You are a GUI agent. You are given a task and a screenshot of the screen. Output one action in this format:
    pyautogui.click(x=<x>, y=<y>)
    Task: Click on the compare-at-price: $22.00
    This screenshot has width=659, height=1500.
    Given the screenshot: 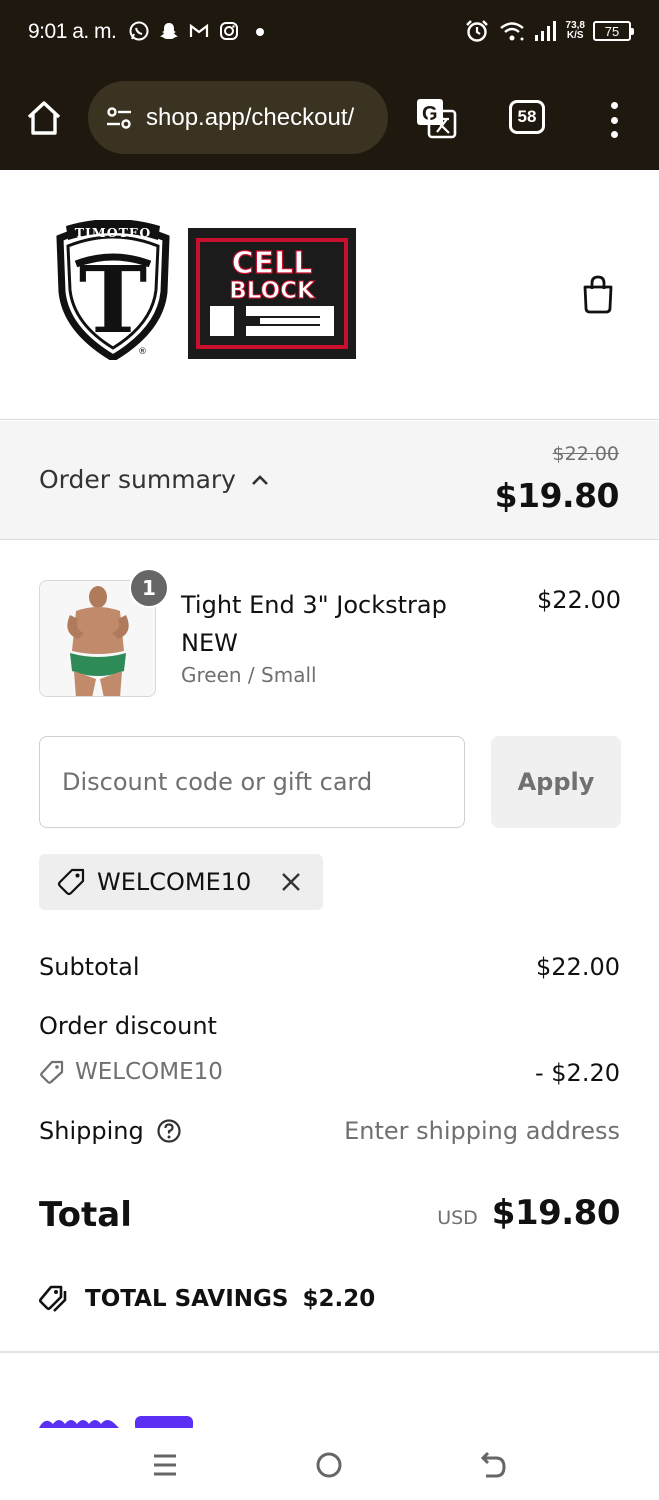 What is the action you would take?
    pyautogui.click(x=585, y=454)
    